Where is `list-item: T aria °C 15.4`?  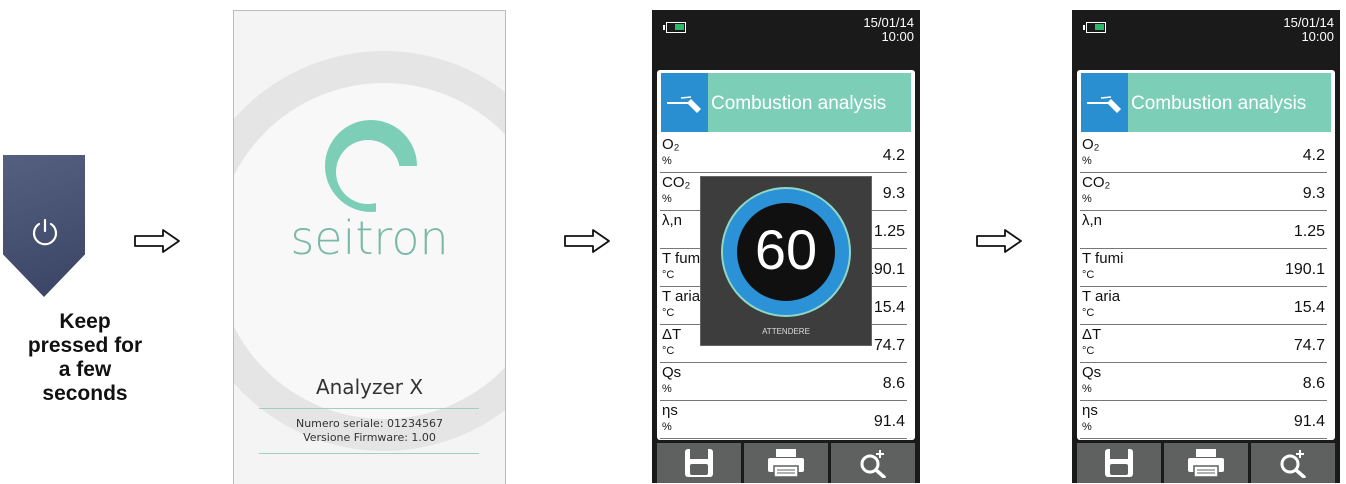 list-item: T aria °C 15.4 is located at coordinates (1203, 306).